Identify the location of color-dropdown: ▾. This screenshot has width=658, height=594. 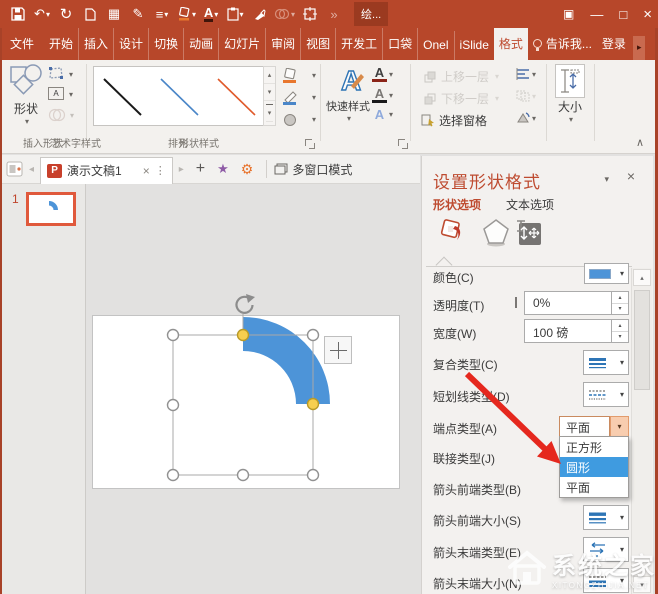
(606, 273).